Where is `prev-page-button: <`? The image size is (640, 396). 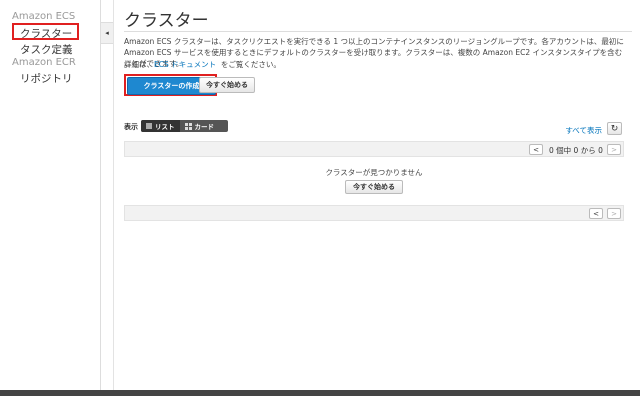
prev-page-button: < is located at coordinates (536, 149).